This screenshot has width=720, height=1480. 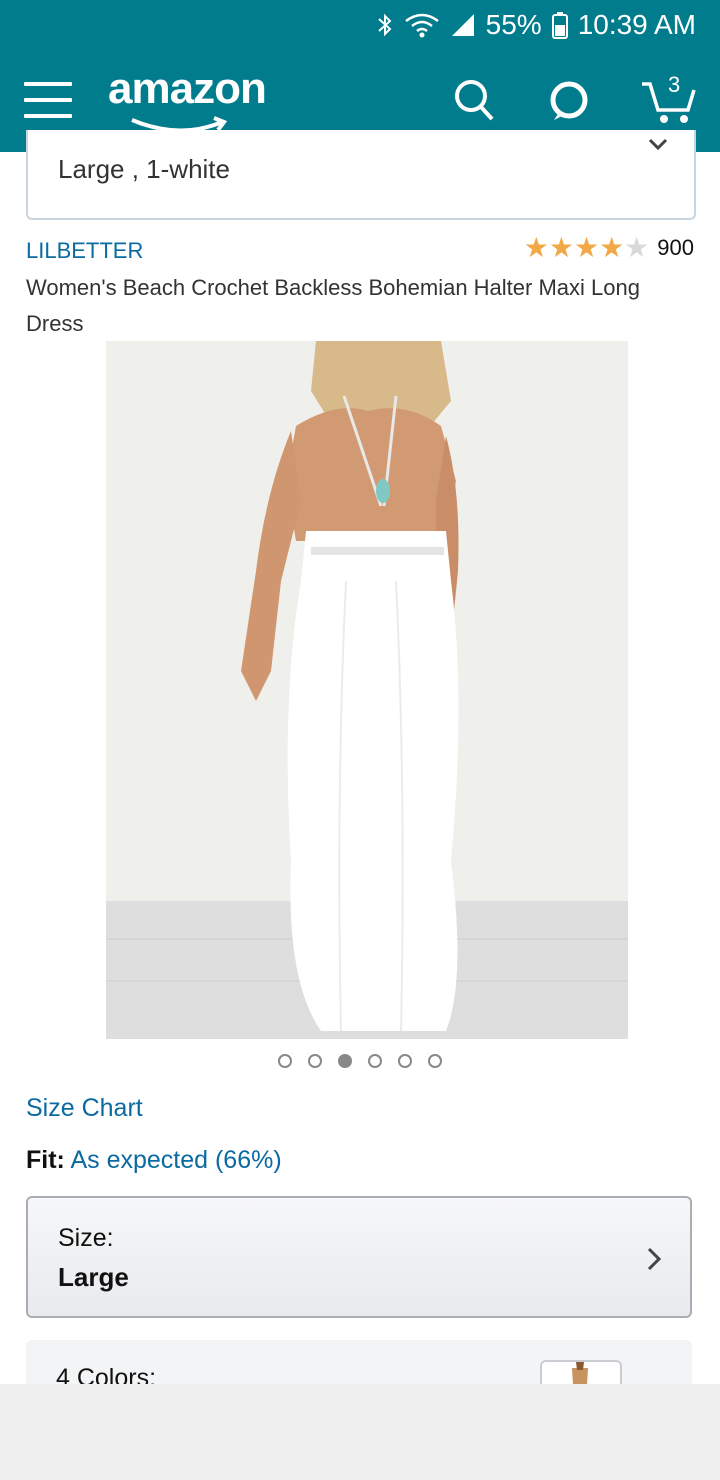 I want to click on chevron-down-icon, so click(x=658, y=144).